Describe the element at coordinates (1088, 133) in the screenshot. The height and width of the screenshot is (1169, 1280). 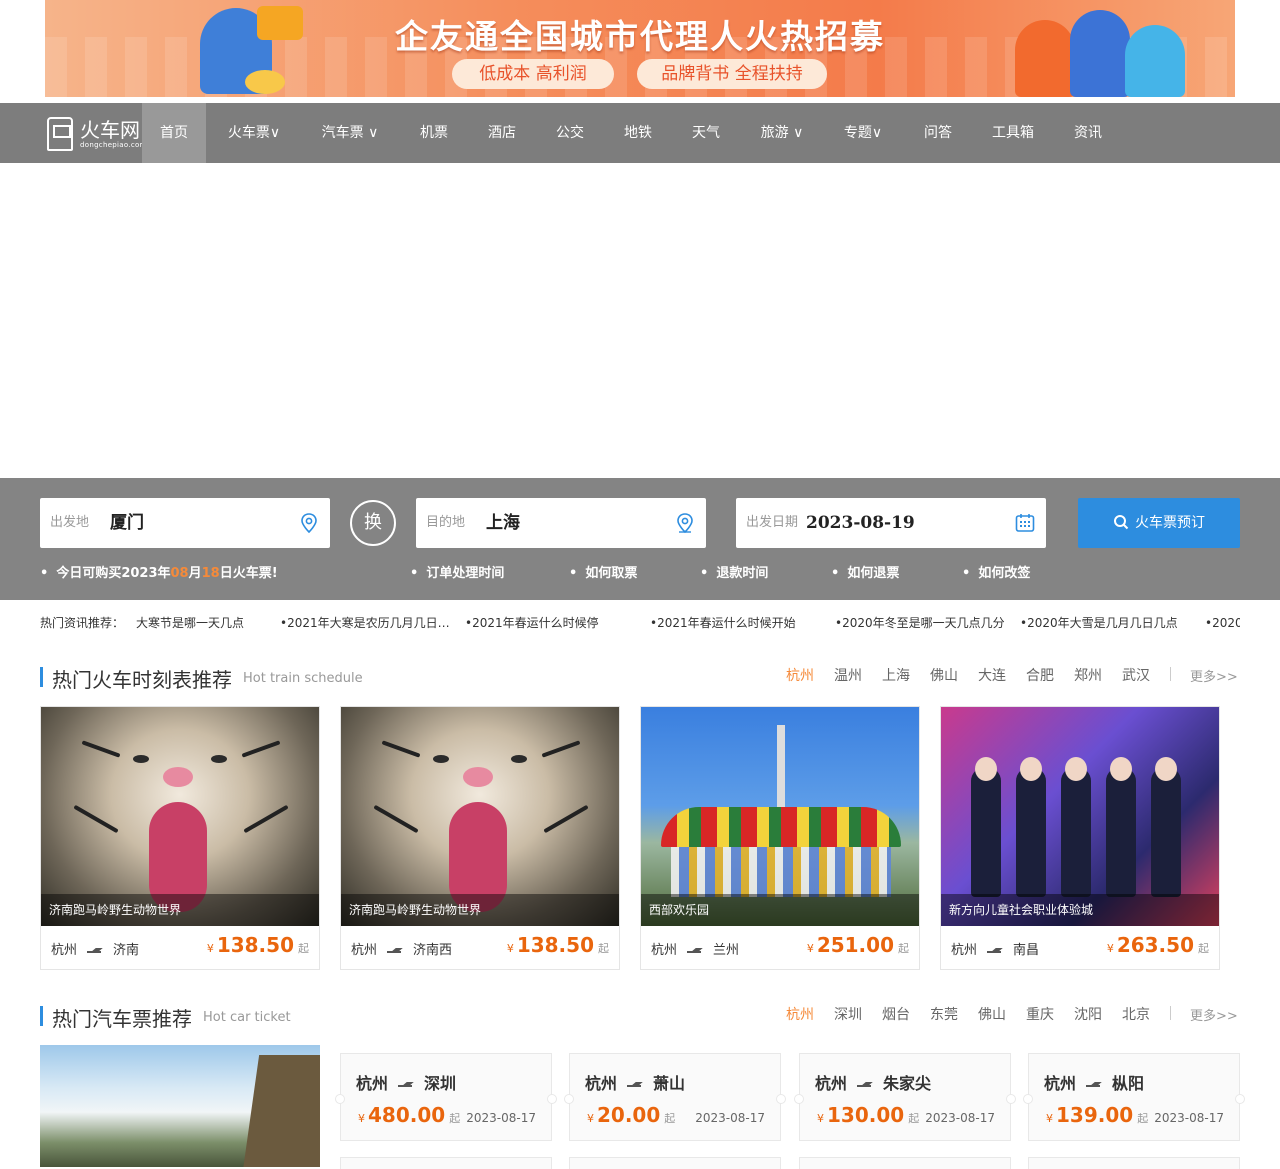
I see `nav-news: 资讯` at that location.